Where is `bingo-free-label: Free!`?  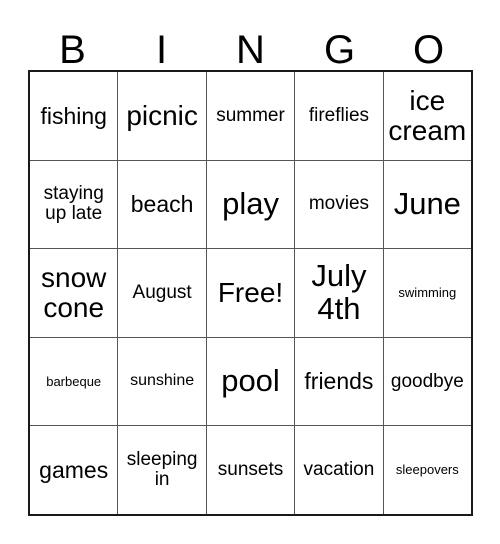 bingo-free-label: Free! is located at coordinates (250, 293).